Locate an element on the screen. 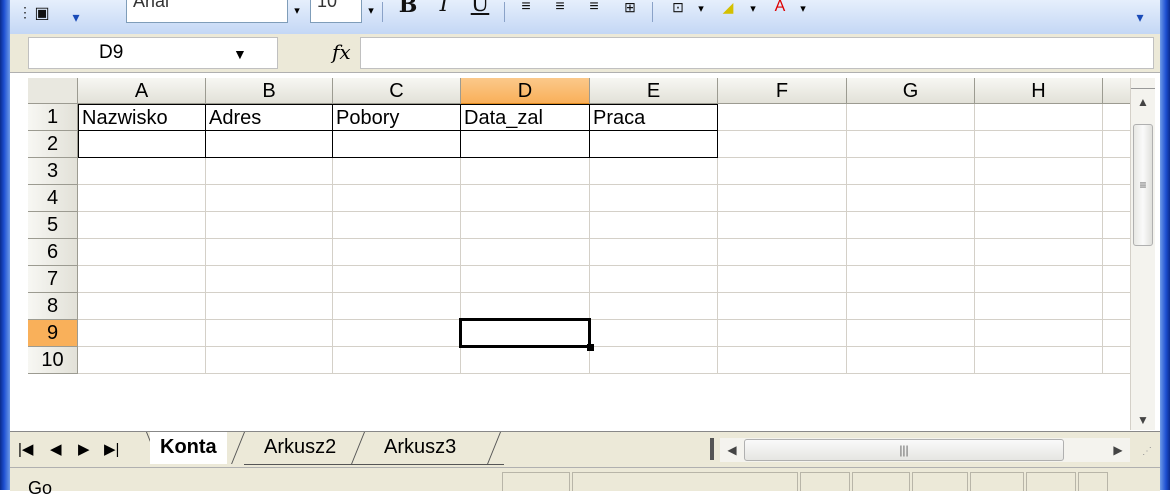 Image resolution: width=1170 pixels, height=499 pixels. cell-c6 is located at coordinates (397, 252).